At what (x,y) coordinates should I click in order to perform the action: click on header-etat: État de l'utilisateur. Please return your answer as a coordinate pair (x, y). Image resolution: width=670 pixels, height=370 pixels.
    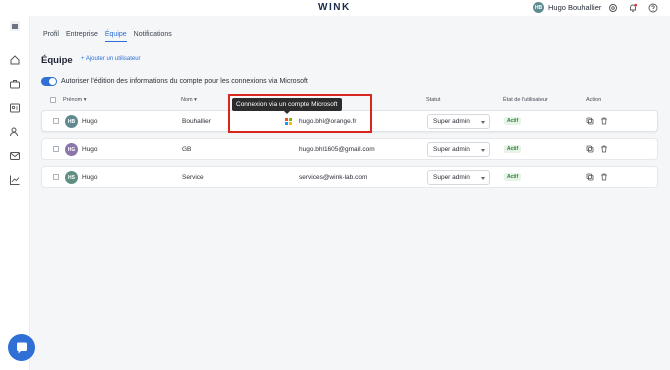
    Looking at the image, I should click on (525, 100).